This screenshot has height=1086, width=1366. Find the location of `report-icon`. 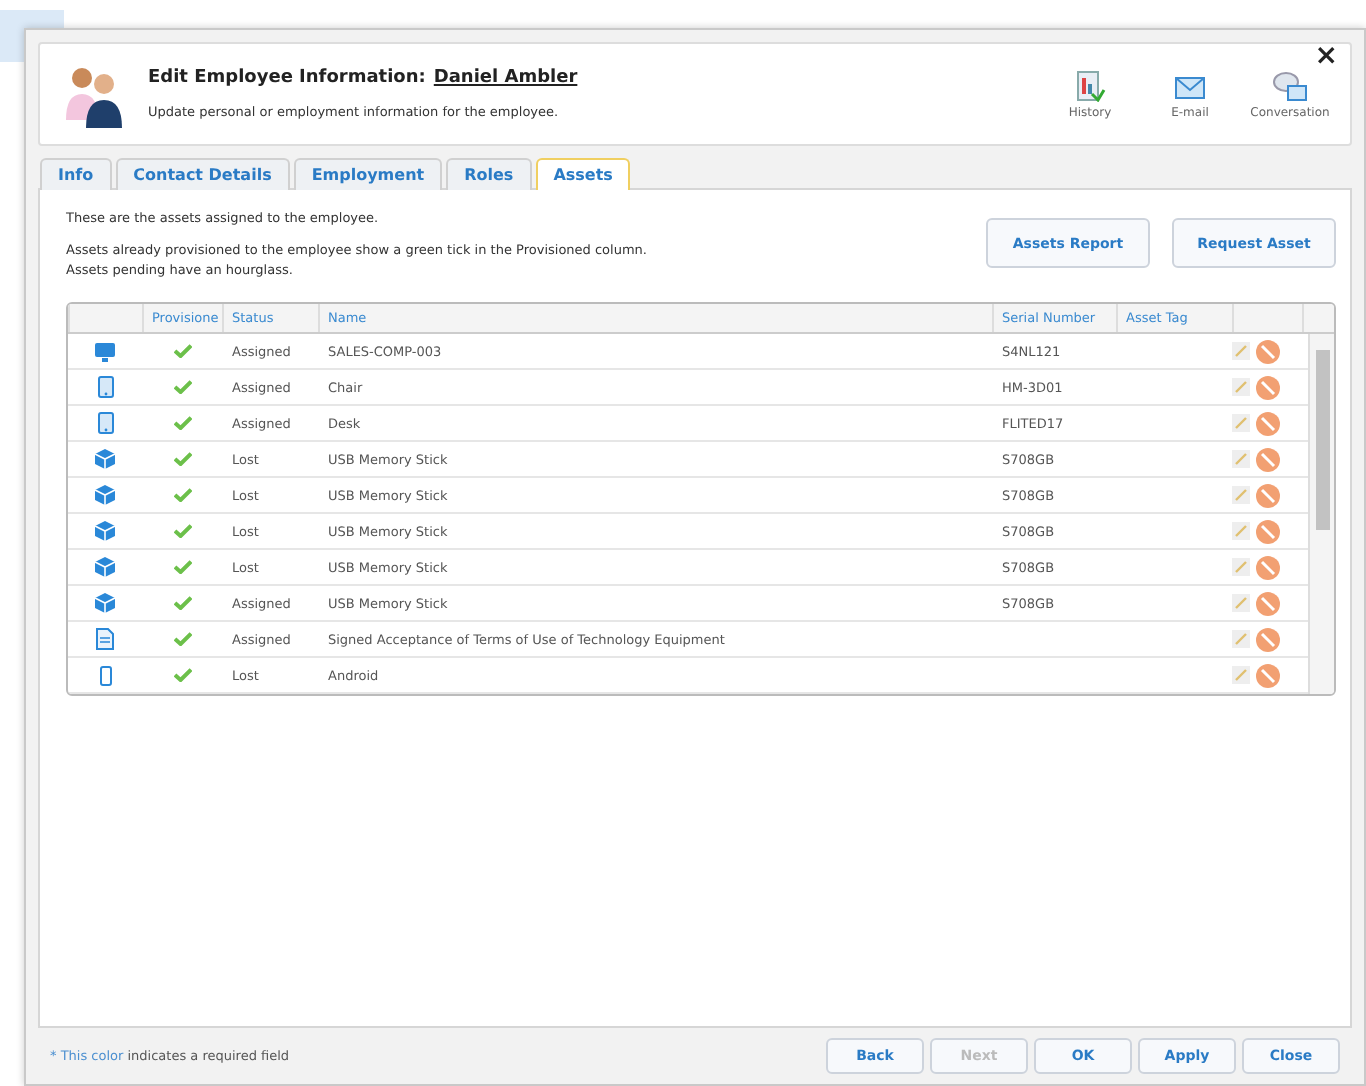

report-icon is located at coordinates (1090, 85).